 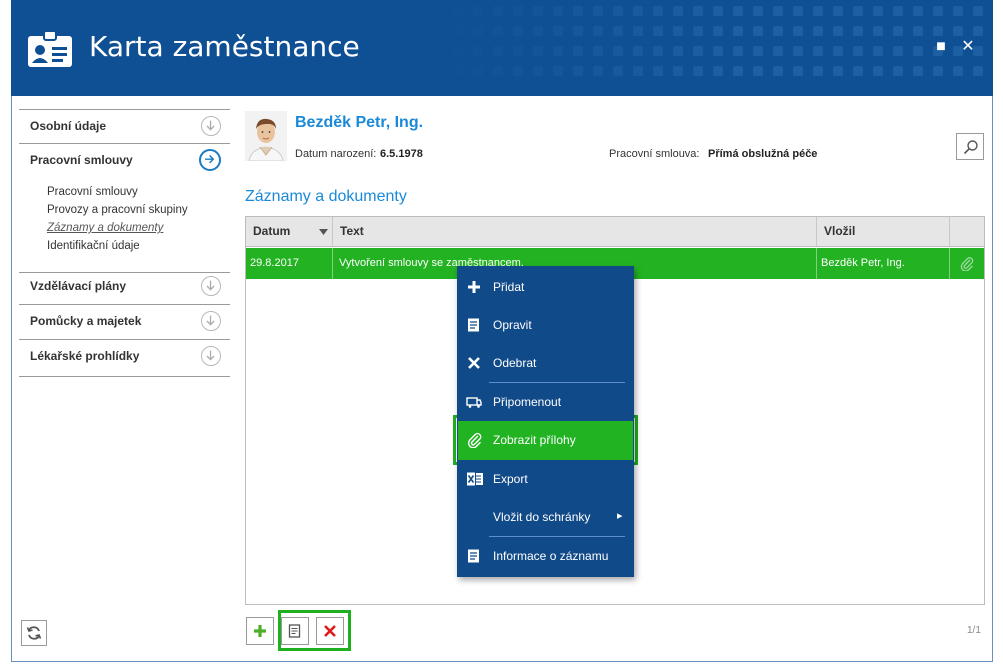 I want to click on pager: 1/1, so click(x=974, y=630).